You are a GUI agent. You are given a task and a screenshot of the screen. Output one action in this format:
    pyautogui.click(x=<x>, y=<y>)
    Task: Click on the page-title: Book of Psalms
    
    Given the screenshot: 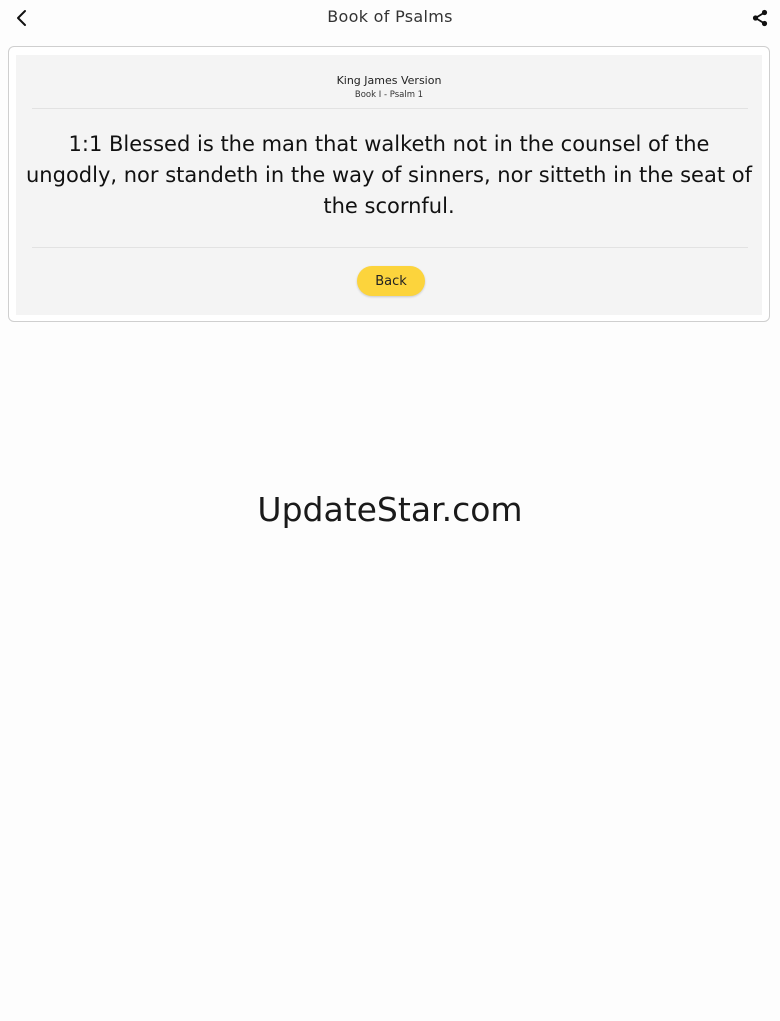 What is the action you would take?
    pyautogui.click(x=390, y=16)
    